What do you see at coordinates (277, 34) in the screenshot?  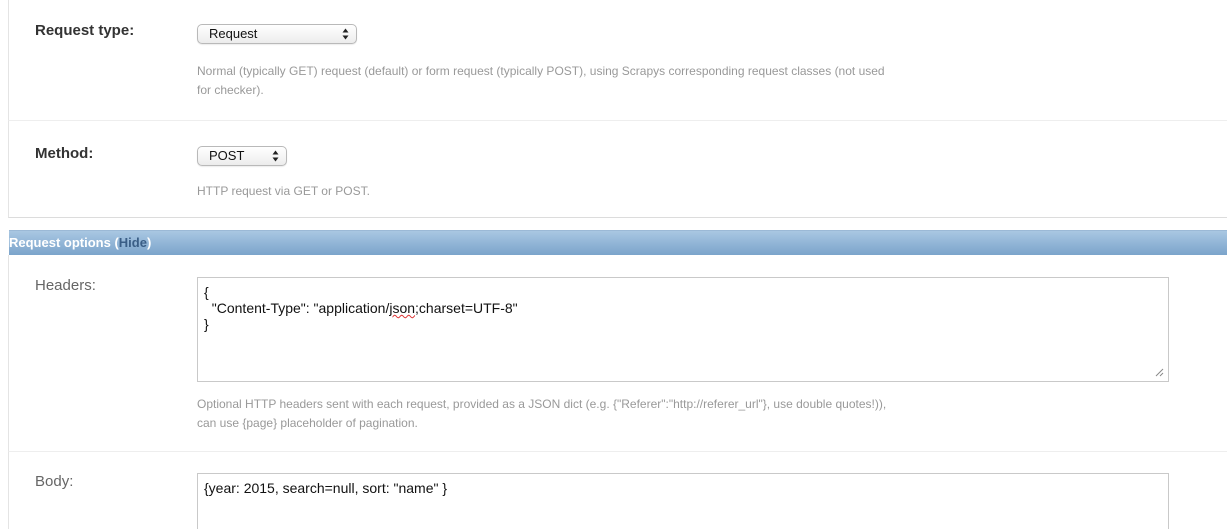 I see `request-type-select: Request` at bounding box center [277, 34].